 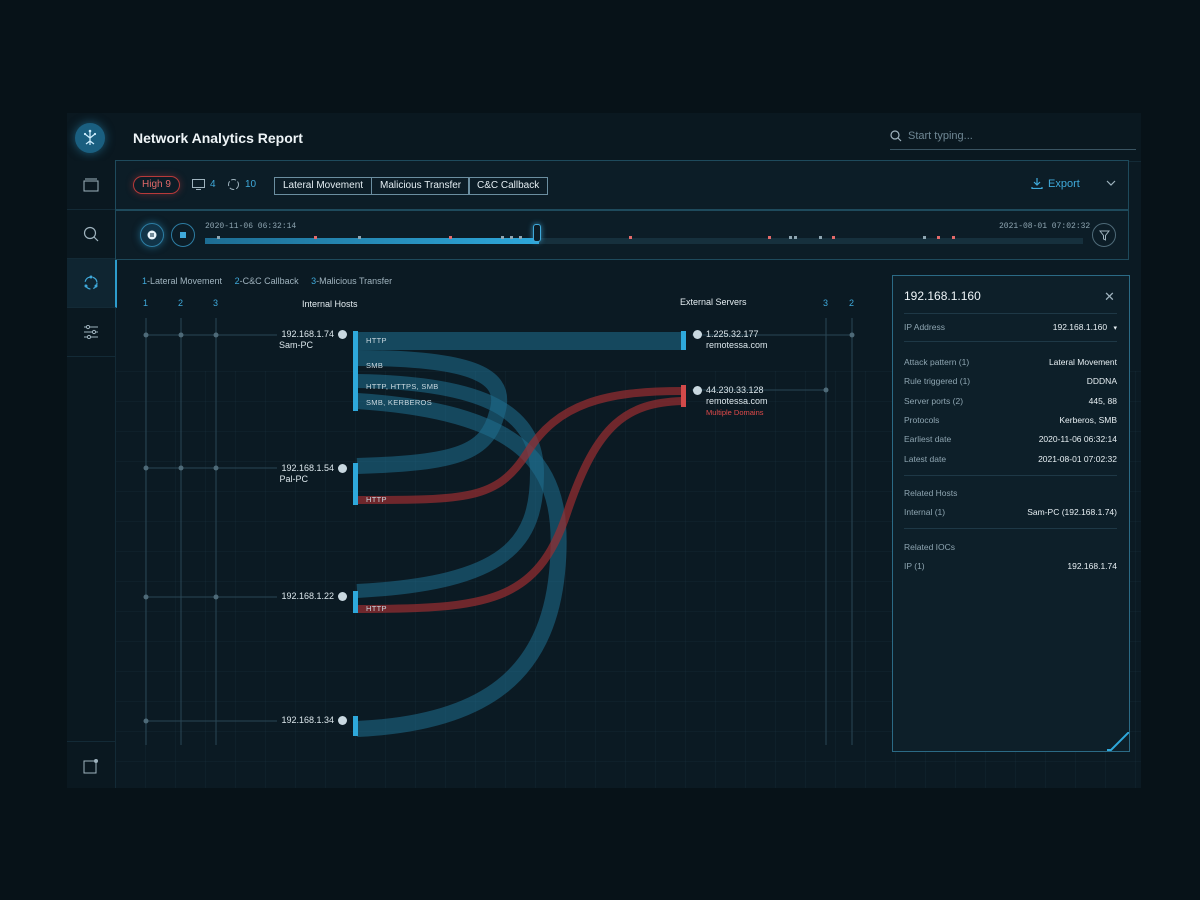 What do you see at coordinates (1102, 401) in the screenshot?
I see `detail-row-value: 445, 88` at bounding box center [1102, 401].